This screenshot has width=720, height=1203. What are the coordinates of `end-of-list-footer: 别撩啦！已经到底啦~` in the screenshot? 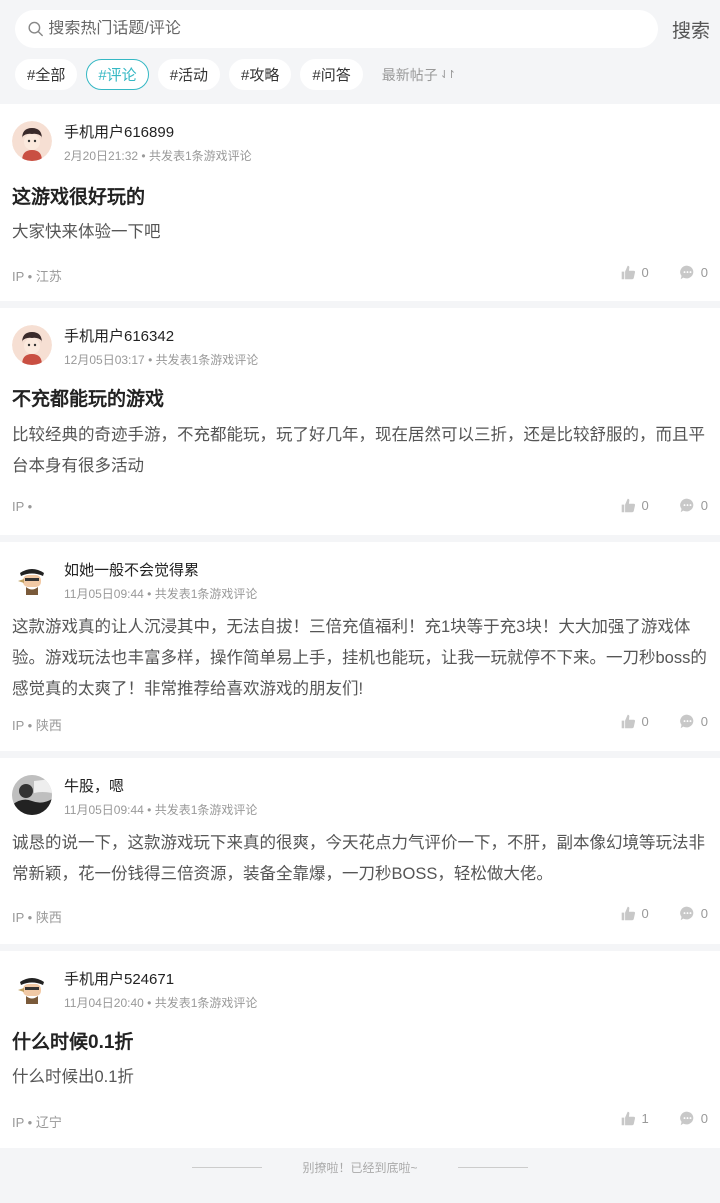 It's located at (360, 1168).